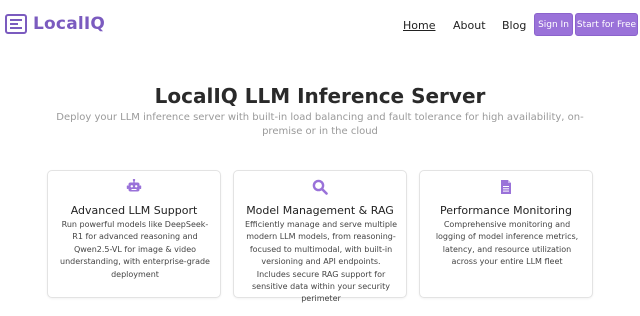 The image size is (640, 316). Describe the element at coordinates (419, 25) in the screenshot. I see `nav-home-link: Home` at that location.